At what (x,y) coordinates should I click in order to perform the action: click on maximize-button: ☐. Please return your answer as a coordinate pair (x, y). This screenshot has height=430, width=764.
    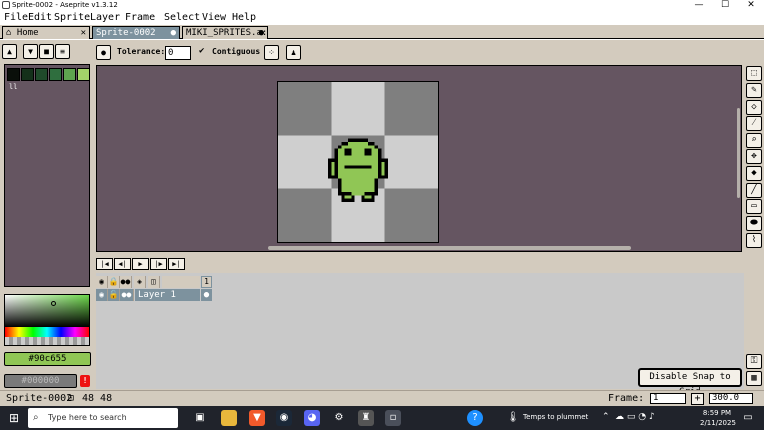
    Looking at the image, I should click on (725, 5).